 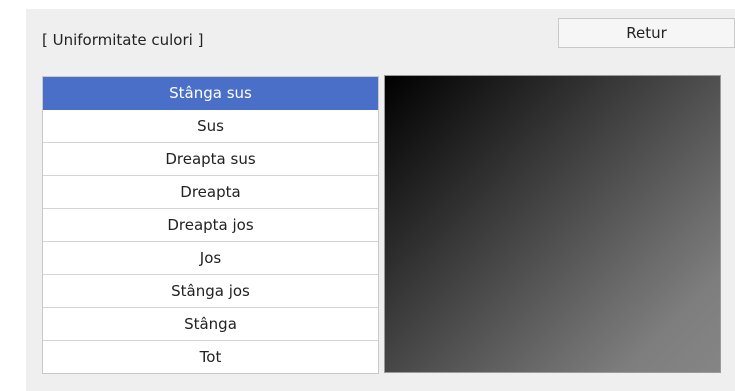 What do you see at coordinates (210, 357) in the screenshot?
I see `menu-item-all: Tot` at bounding box center [210, 357].